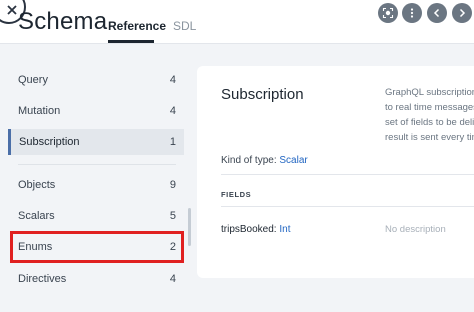  I want to click on sidebar-item-count: 1, so click(172, 142).